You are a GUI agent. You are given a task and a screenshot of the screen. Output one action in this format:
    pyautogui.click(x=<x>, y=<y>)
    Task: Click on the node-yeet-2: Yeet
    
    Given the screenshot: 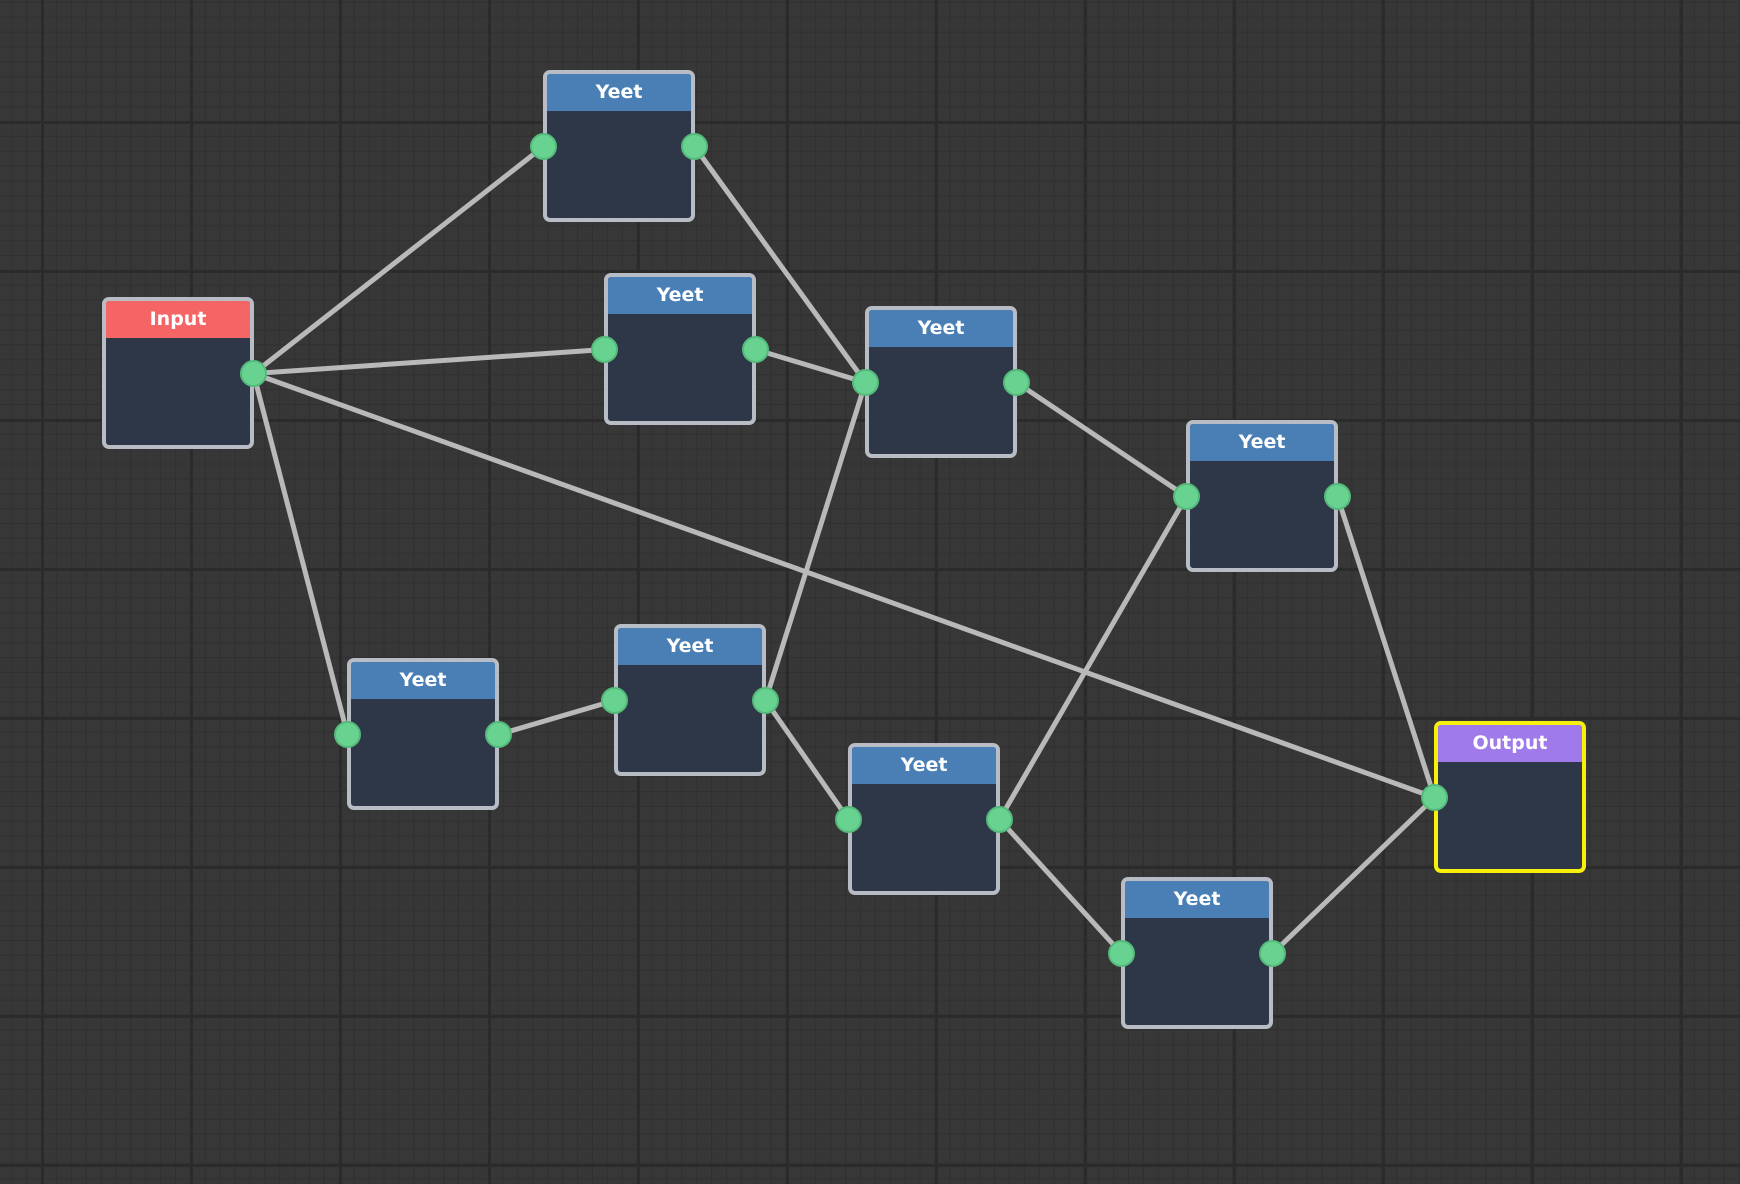 What is the action you would take?
    pyautogui.click(x=680, y=349)
    